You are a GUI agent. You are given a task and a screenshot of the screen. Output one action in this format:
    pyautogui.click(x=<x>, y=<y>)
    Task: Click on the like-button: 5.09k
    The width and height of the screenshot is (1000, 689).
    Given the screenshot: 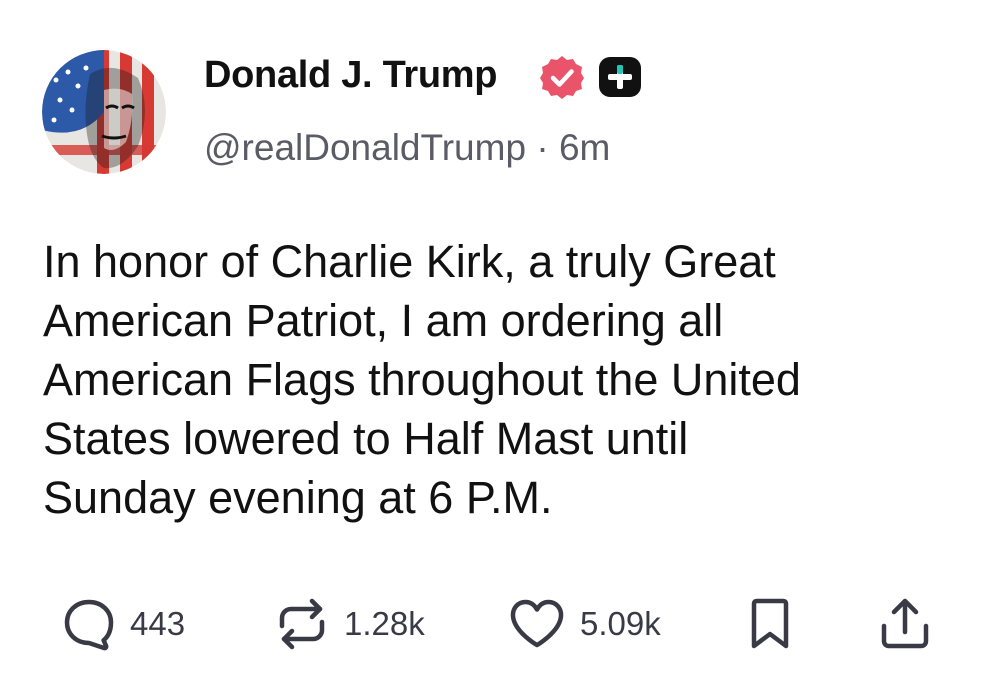 What is the action you would take?
    pyautogui.click(x=584, y=624)
    